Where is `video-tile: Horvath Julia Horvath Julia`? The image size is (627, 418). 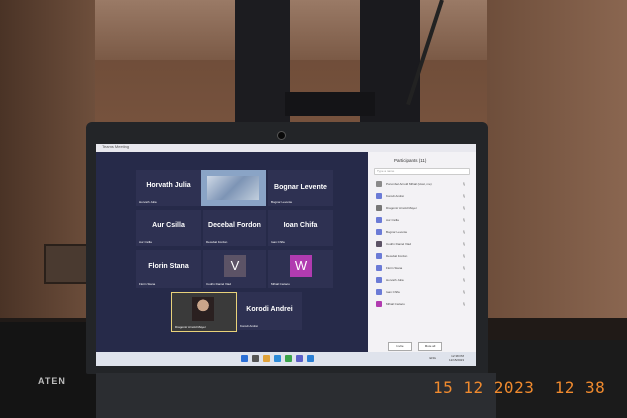
video-tile: Horvath Julia Horvath Julia is located at coordinates (168, 188).